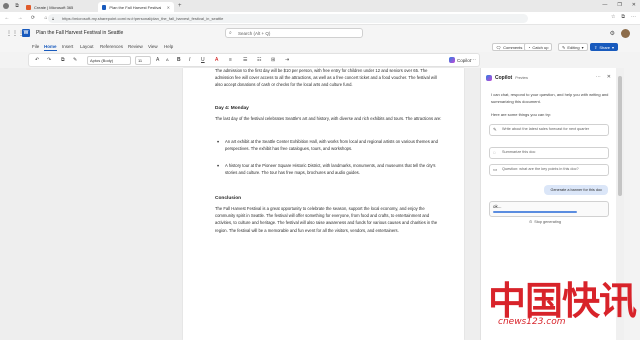  What do you see at coordinates (135, 46) in the screenshot?
I see `tab-review: Review` at bounding box center [135, 46].